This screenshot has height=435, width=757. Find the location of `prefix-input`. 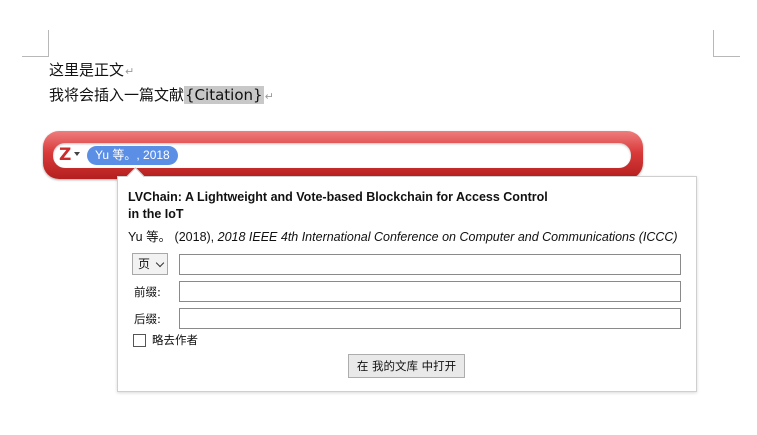

prefix-input is located at coordinates (430, 291).